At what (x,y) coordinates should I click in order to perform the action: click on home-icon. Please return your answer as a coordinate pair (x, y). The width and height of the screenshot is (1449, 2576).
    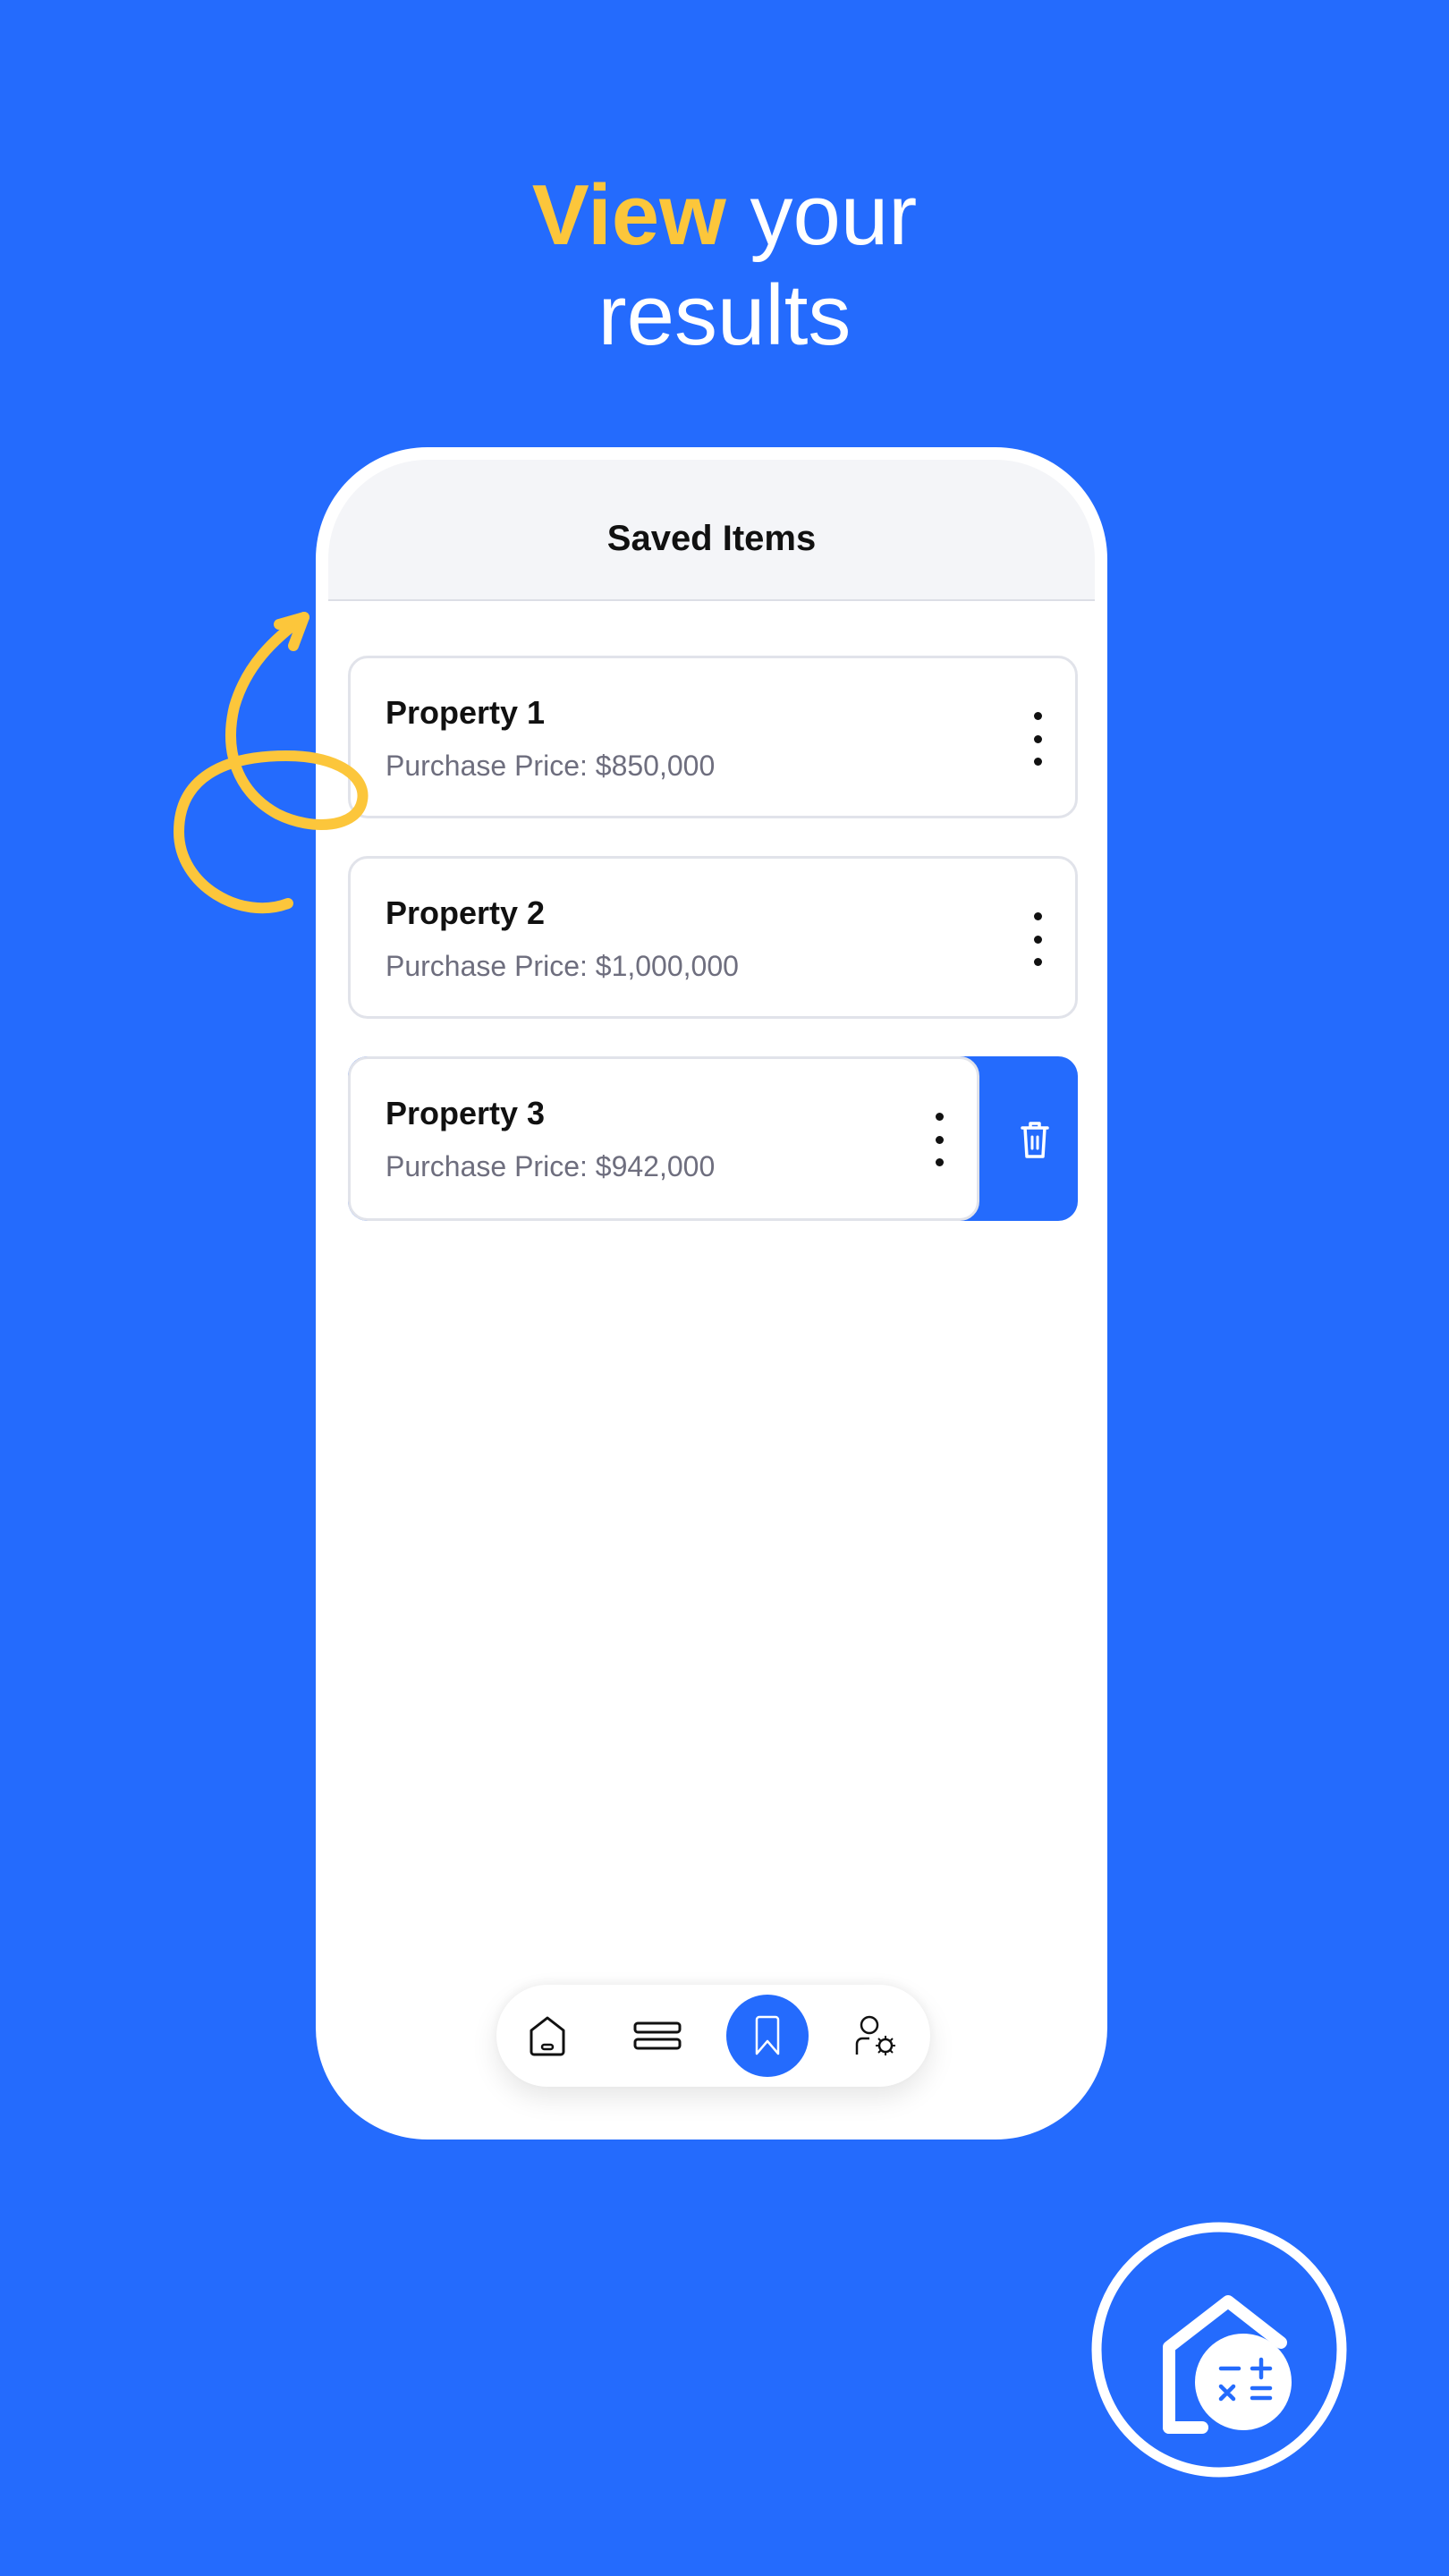
    Looking at the image, I should click on (547, 2036).